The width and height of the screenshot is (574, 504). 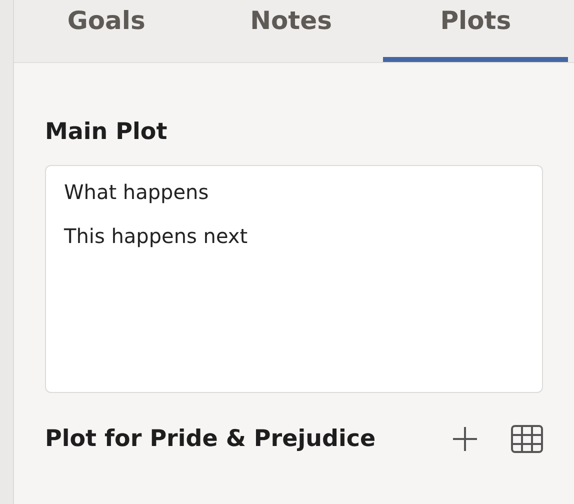 I want to click on add-icon, so click(x=465, y=439).